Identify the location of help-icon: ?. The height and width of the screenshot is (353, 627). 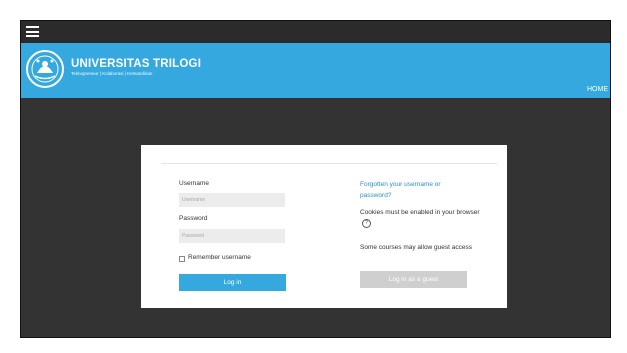
(366, 223).